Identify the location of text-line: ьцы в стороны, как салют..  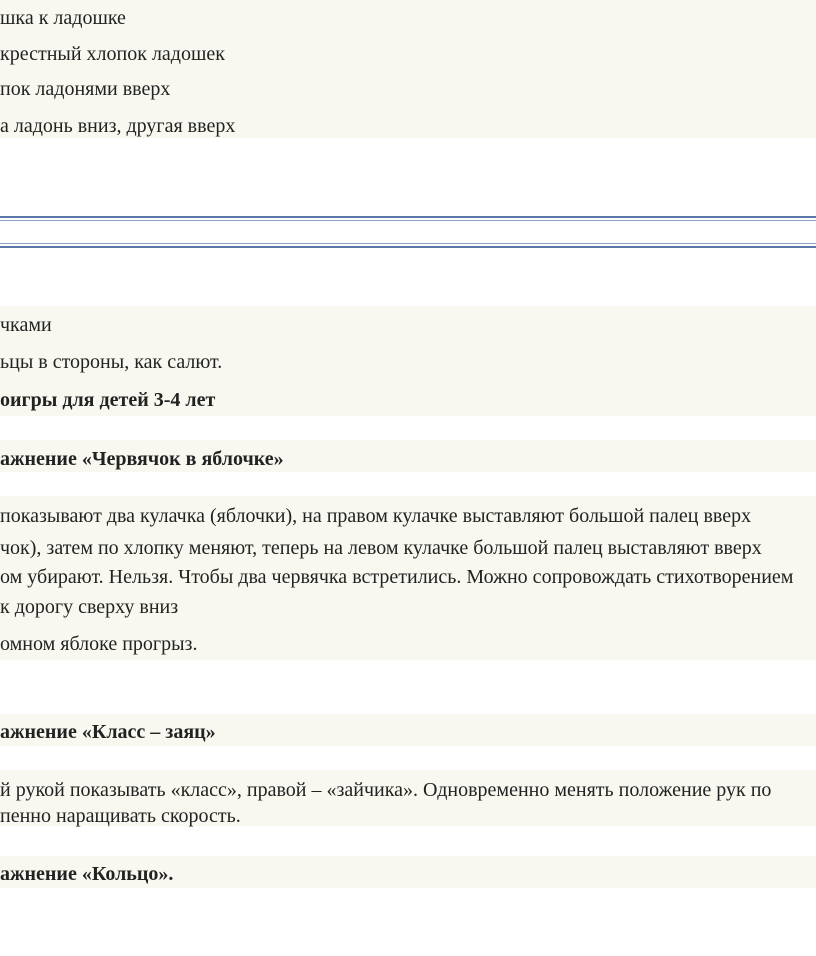
(111, 362).